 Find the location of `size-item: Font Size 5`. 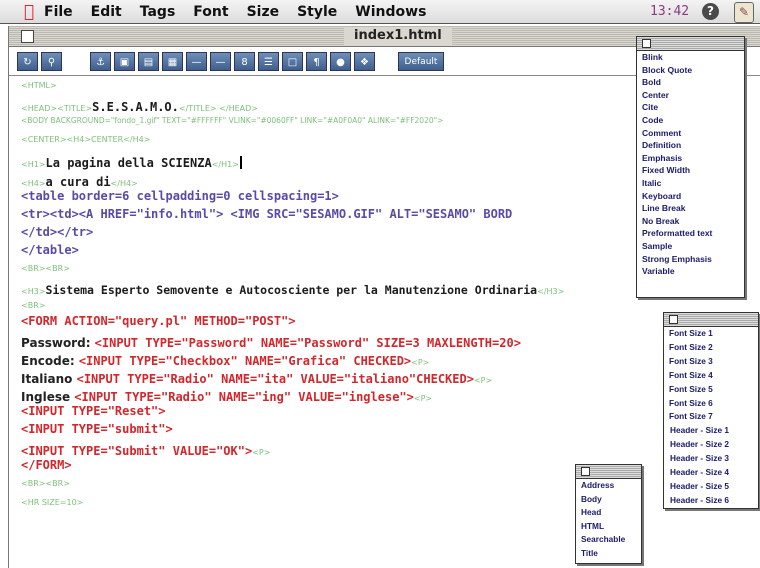

size-item: Font Size 5 is located at coordinates (711, 390).